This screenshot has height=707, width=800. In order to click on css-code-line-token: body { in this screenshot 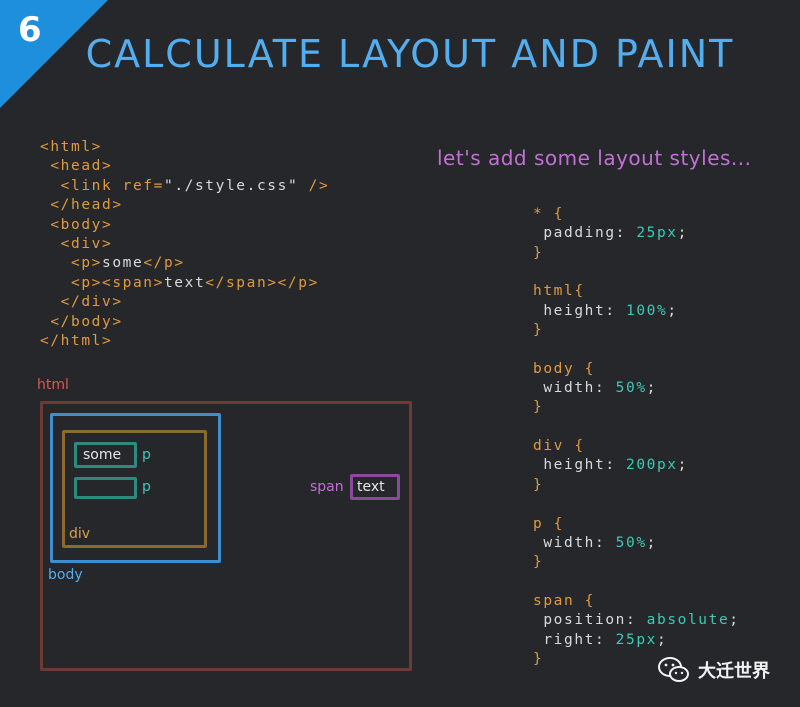, I will do `click(564, 368)`.